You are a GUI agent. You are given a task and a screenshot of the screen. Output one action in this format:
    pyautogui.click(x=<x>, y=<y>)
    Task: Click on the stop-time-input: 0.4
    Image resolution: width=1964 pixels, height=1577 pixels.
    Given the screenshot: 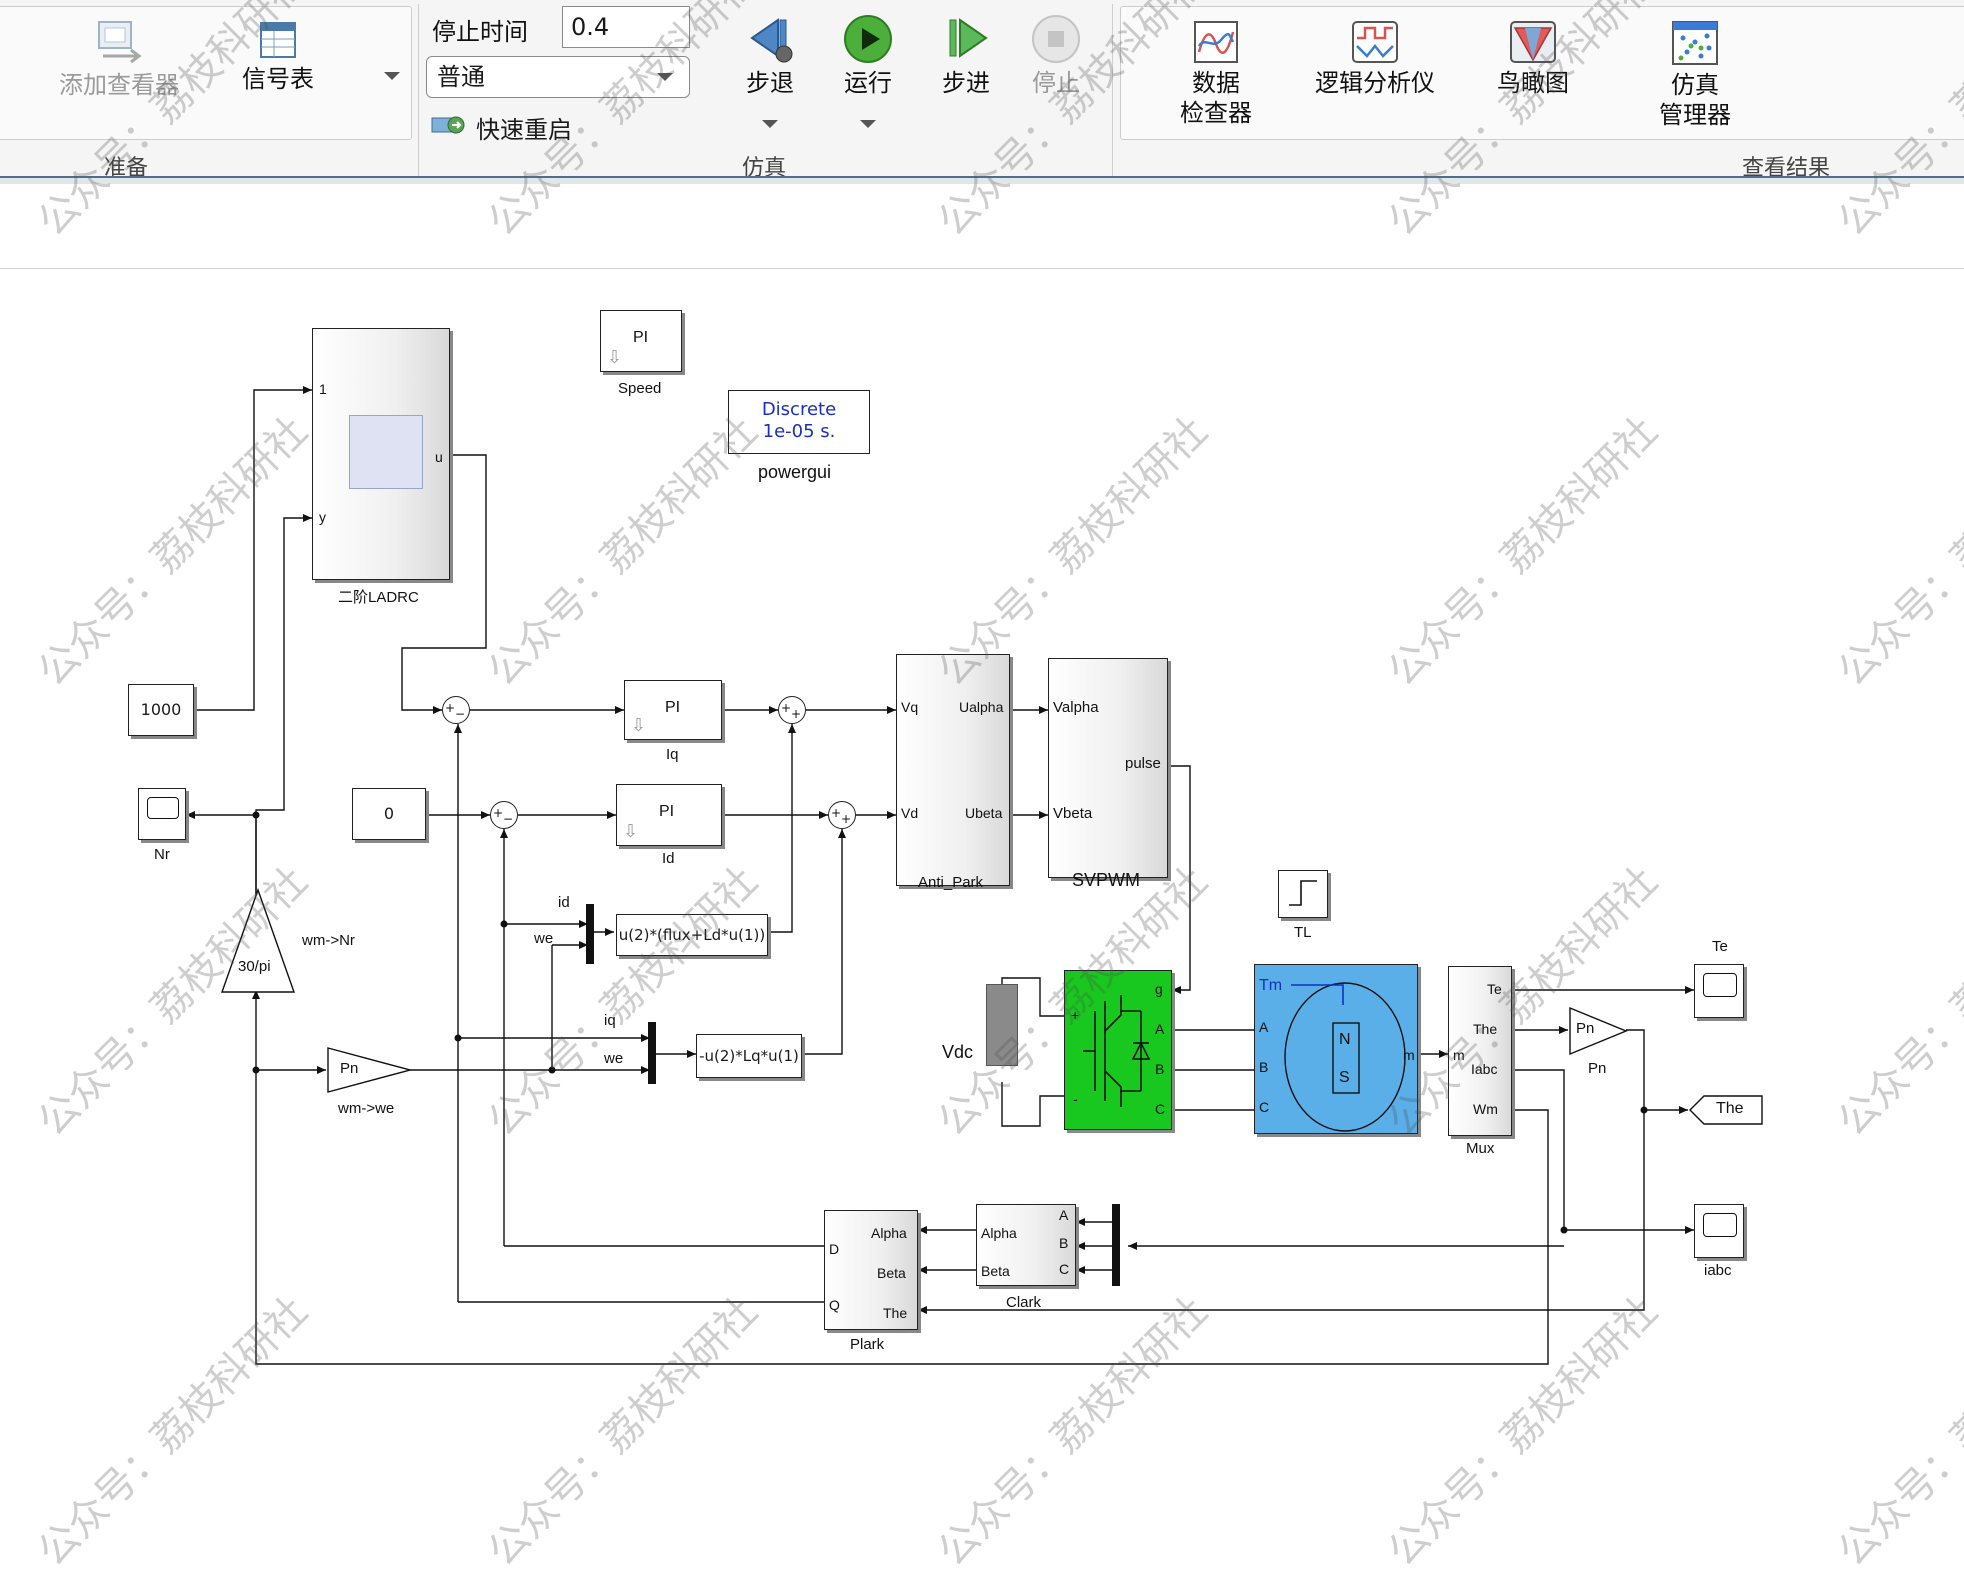 What is the action you would take?
    pyautogui.click(x=626, y=27)
    